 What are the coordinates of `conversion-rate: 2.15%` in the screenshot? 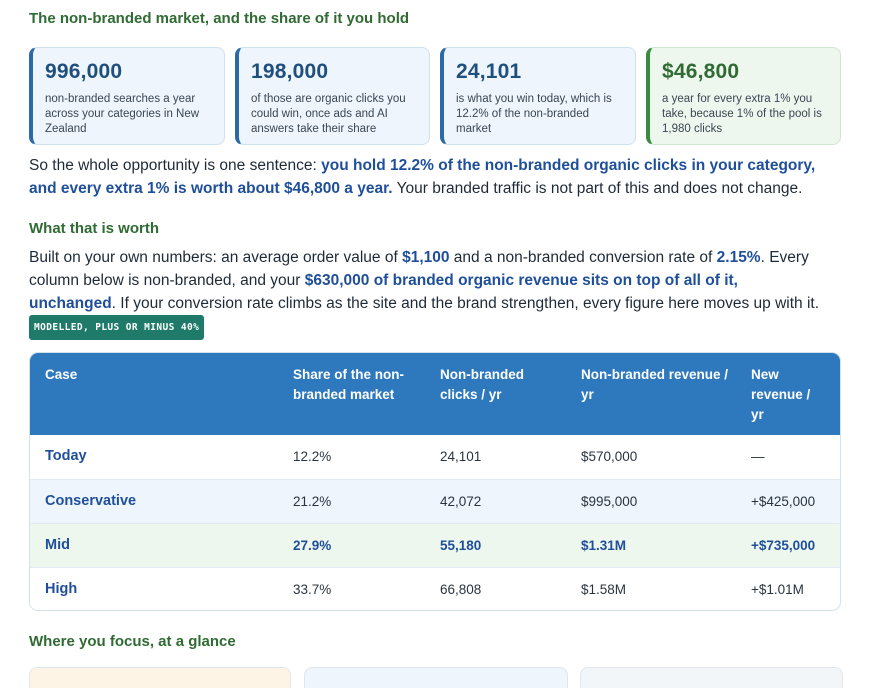 It's located at (738, 257).